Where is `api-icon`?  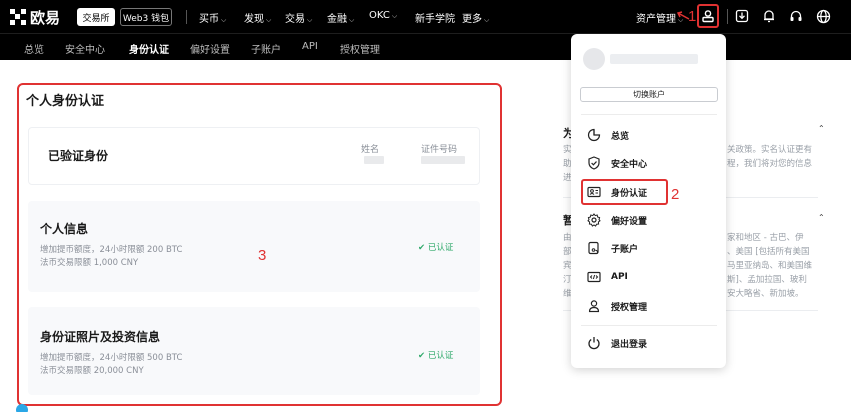 api-icon is located at coordinates (594, 277).